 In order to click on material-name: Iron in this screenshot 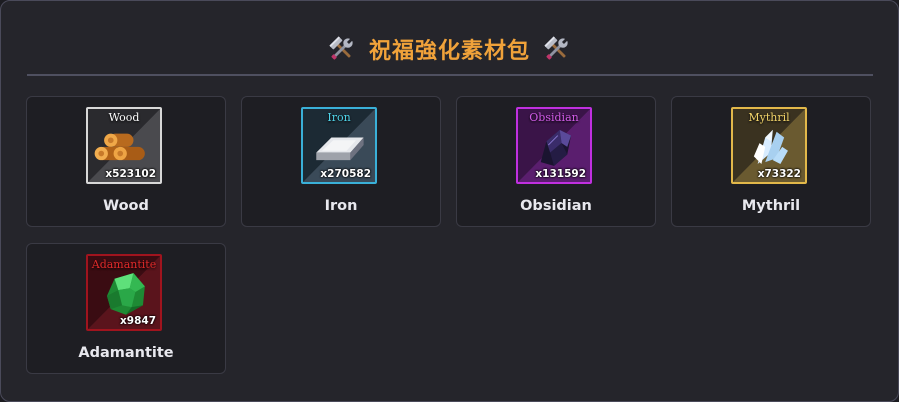, I will do `click(341, 206)`.